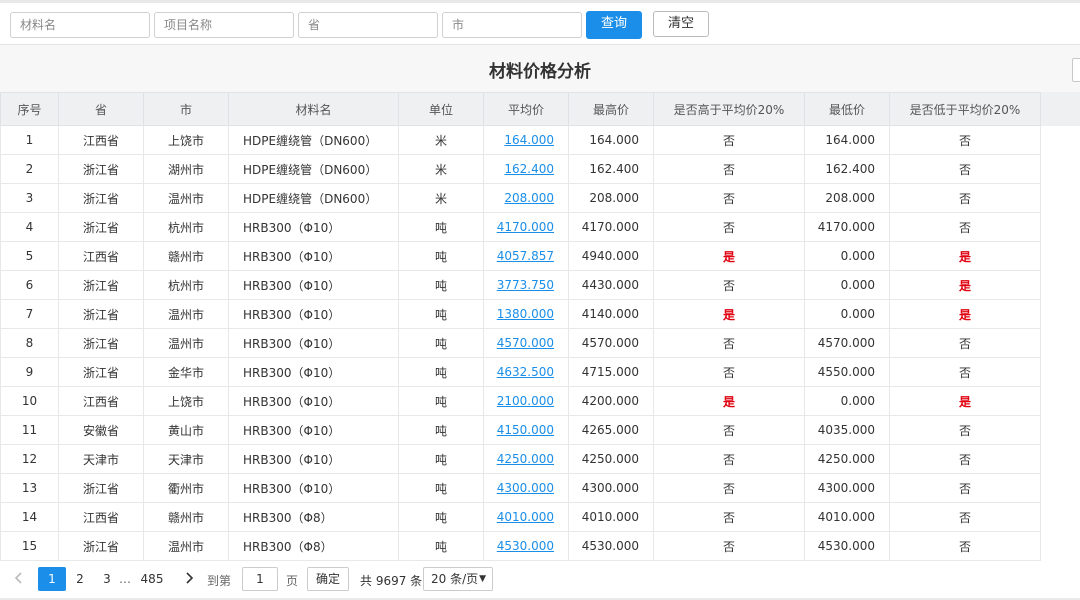 Image resolution: width=1080 pixels, height=600 pixels. What do you see at coordinates (525, 343) in the screenshot?
I see `avg-price-link: 4570.000` at bounding box center [525, 343].